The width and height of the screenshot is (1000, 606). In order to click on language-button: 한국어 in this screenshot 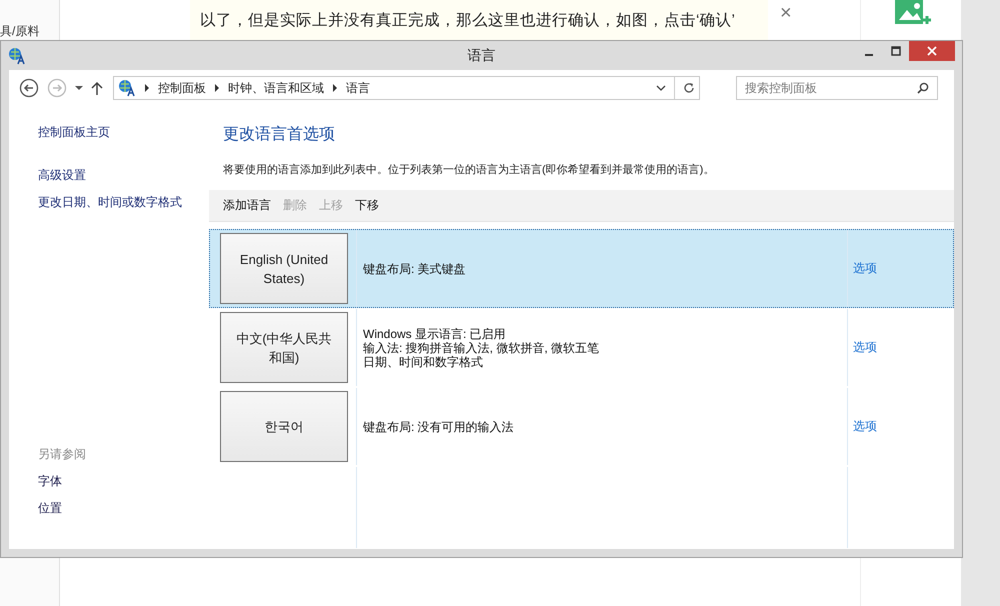, I will do `click(284, 426)`.